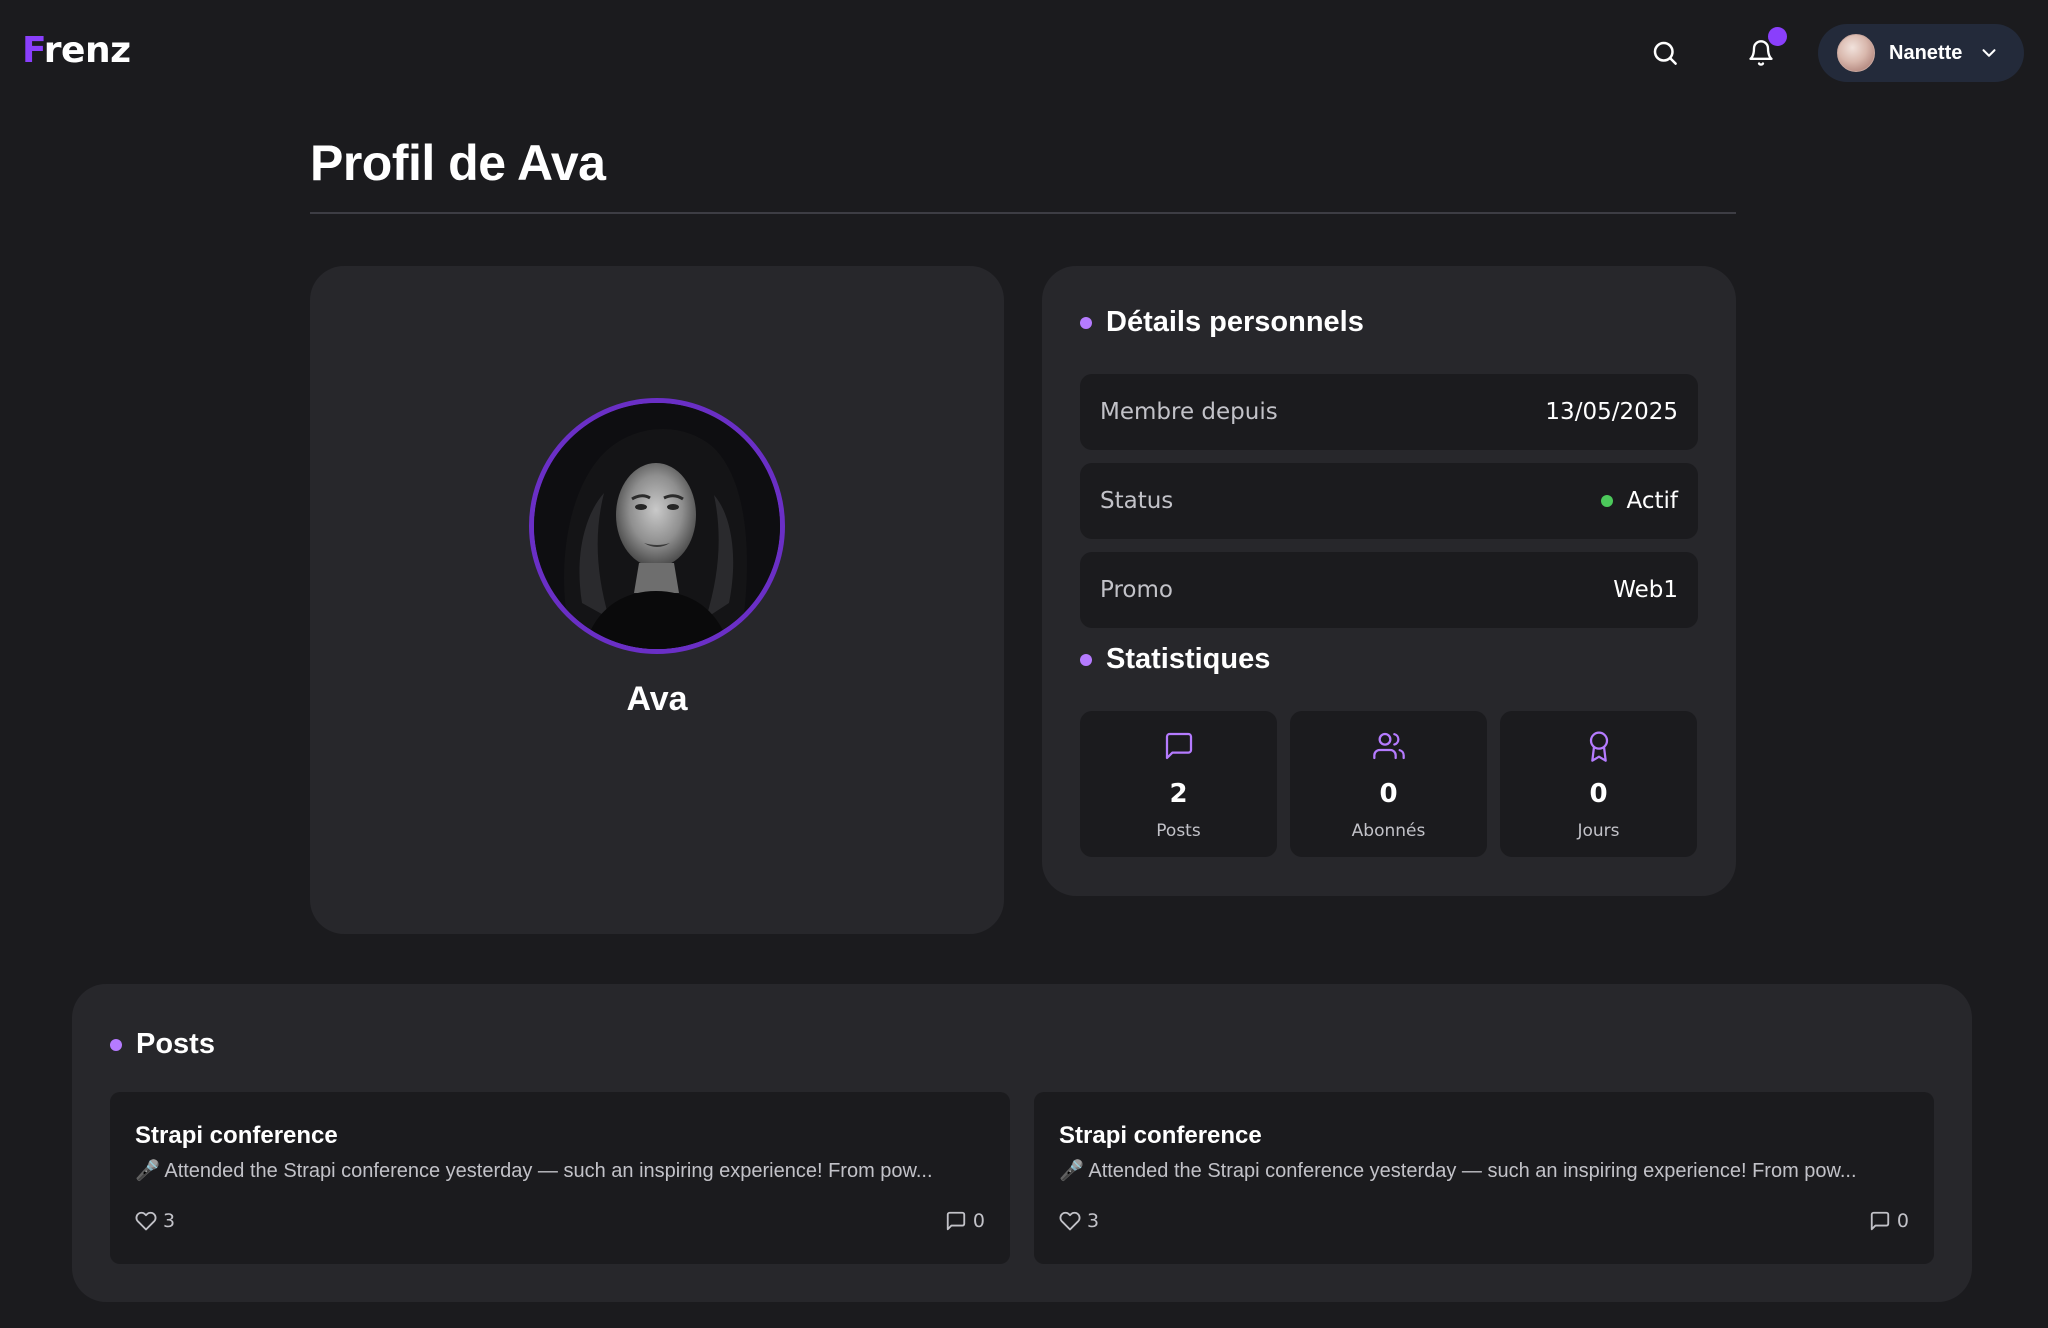 This screenshot has height=1328, width=2048. I want to click on stat-followers: 0 Abonnés, so click(1388, 784).